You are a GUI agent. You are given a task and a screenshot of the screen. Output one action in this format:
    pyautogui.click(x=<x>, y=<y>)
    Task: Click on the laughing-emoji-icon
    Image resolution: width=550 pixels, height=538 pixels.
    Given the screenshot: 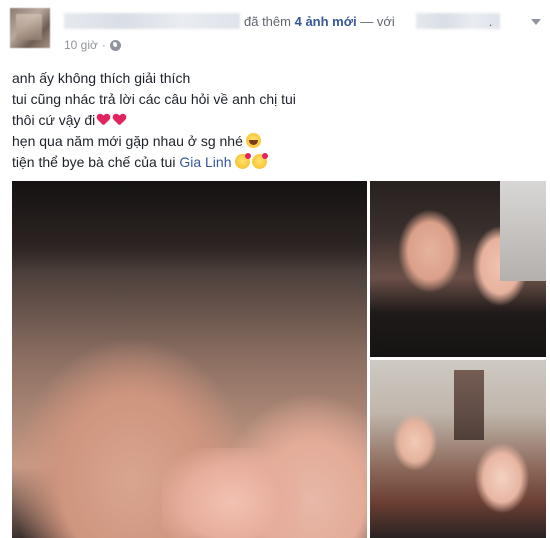 What is the action you would take?
    pyautogui.click(x=253, y=140)
    